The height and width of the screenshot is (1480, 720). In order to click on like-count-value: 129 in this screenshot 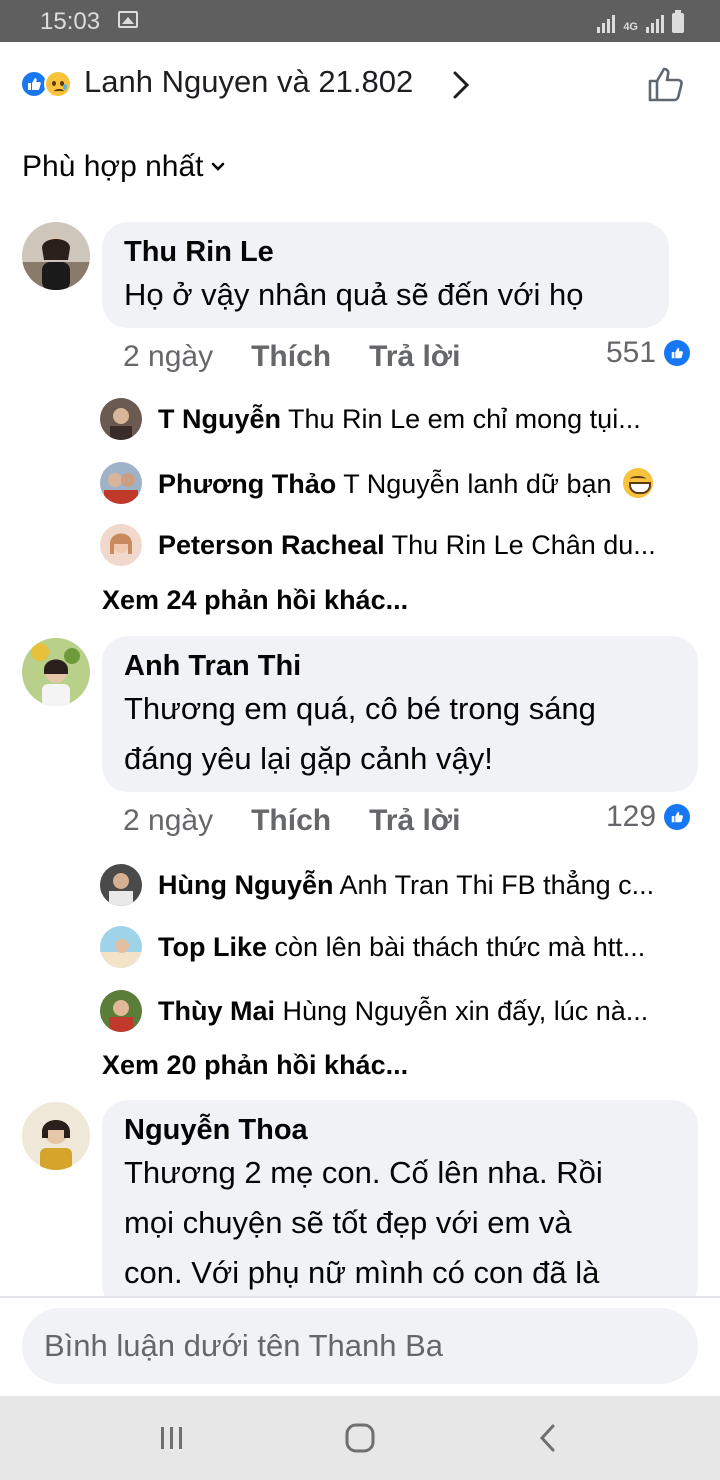, I will do `click(631, 816)`.